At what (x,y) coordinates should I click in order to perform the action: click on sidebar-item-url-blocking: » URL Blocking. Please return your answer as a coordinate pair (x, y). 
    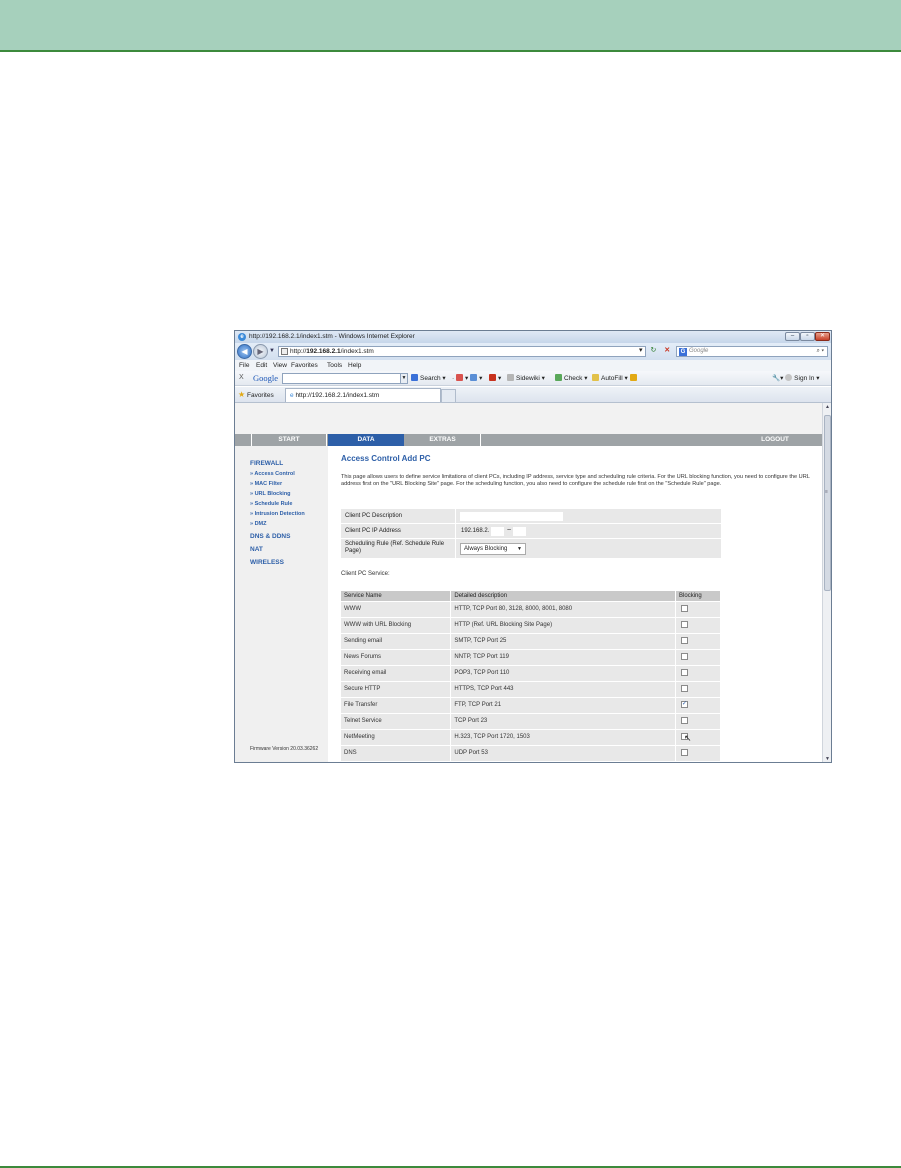
    Looking at the image, I should click on (270, 494).